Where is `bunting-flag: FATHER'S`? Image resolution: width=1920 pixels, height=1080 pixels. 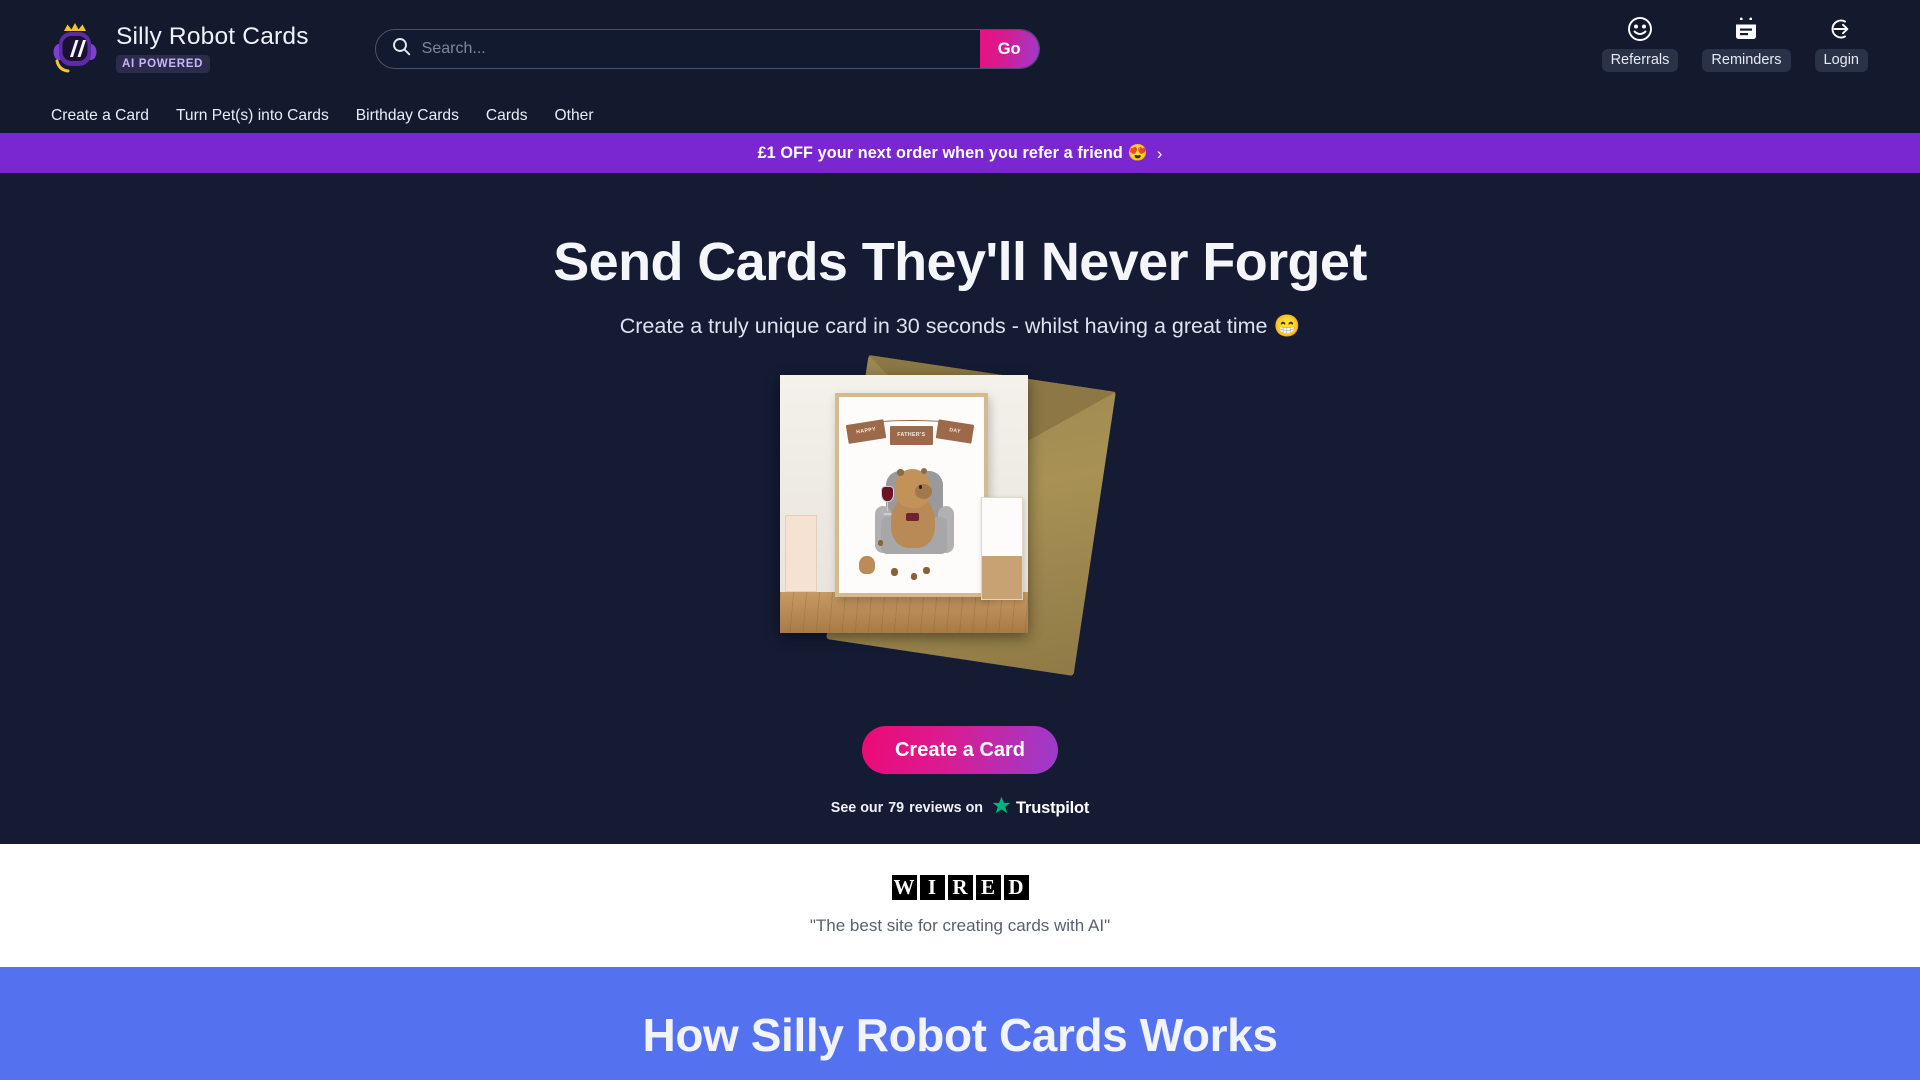 bunting-flag: FATHER'S is located at coordinates (911, 435).